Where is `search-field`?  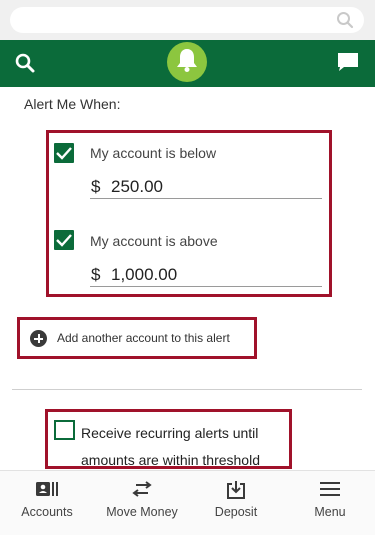
search-field is located at coordinates (187, 20).